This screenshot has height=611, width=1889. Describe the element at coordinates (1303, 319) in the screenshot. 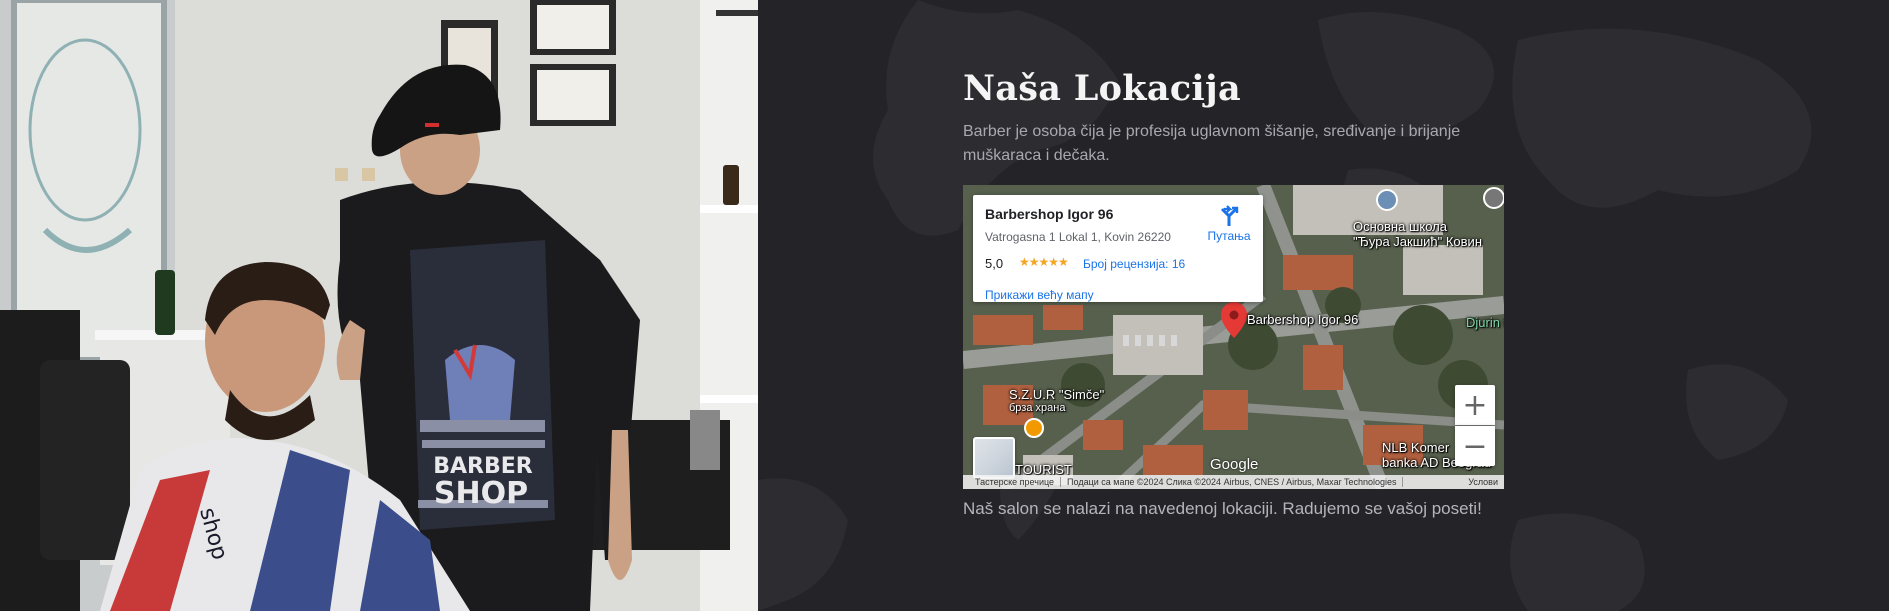

I see `pin-label: Barbershop Igor 96` at that location.